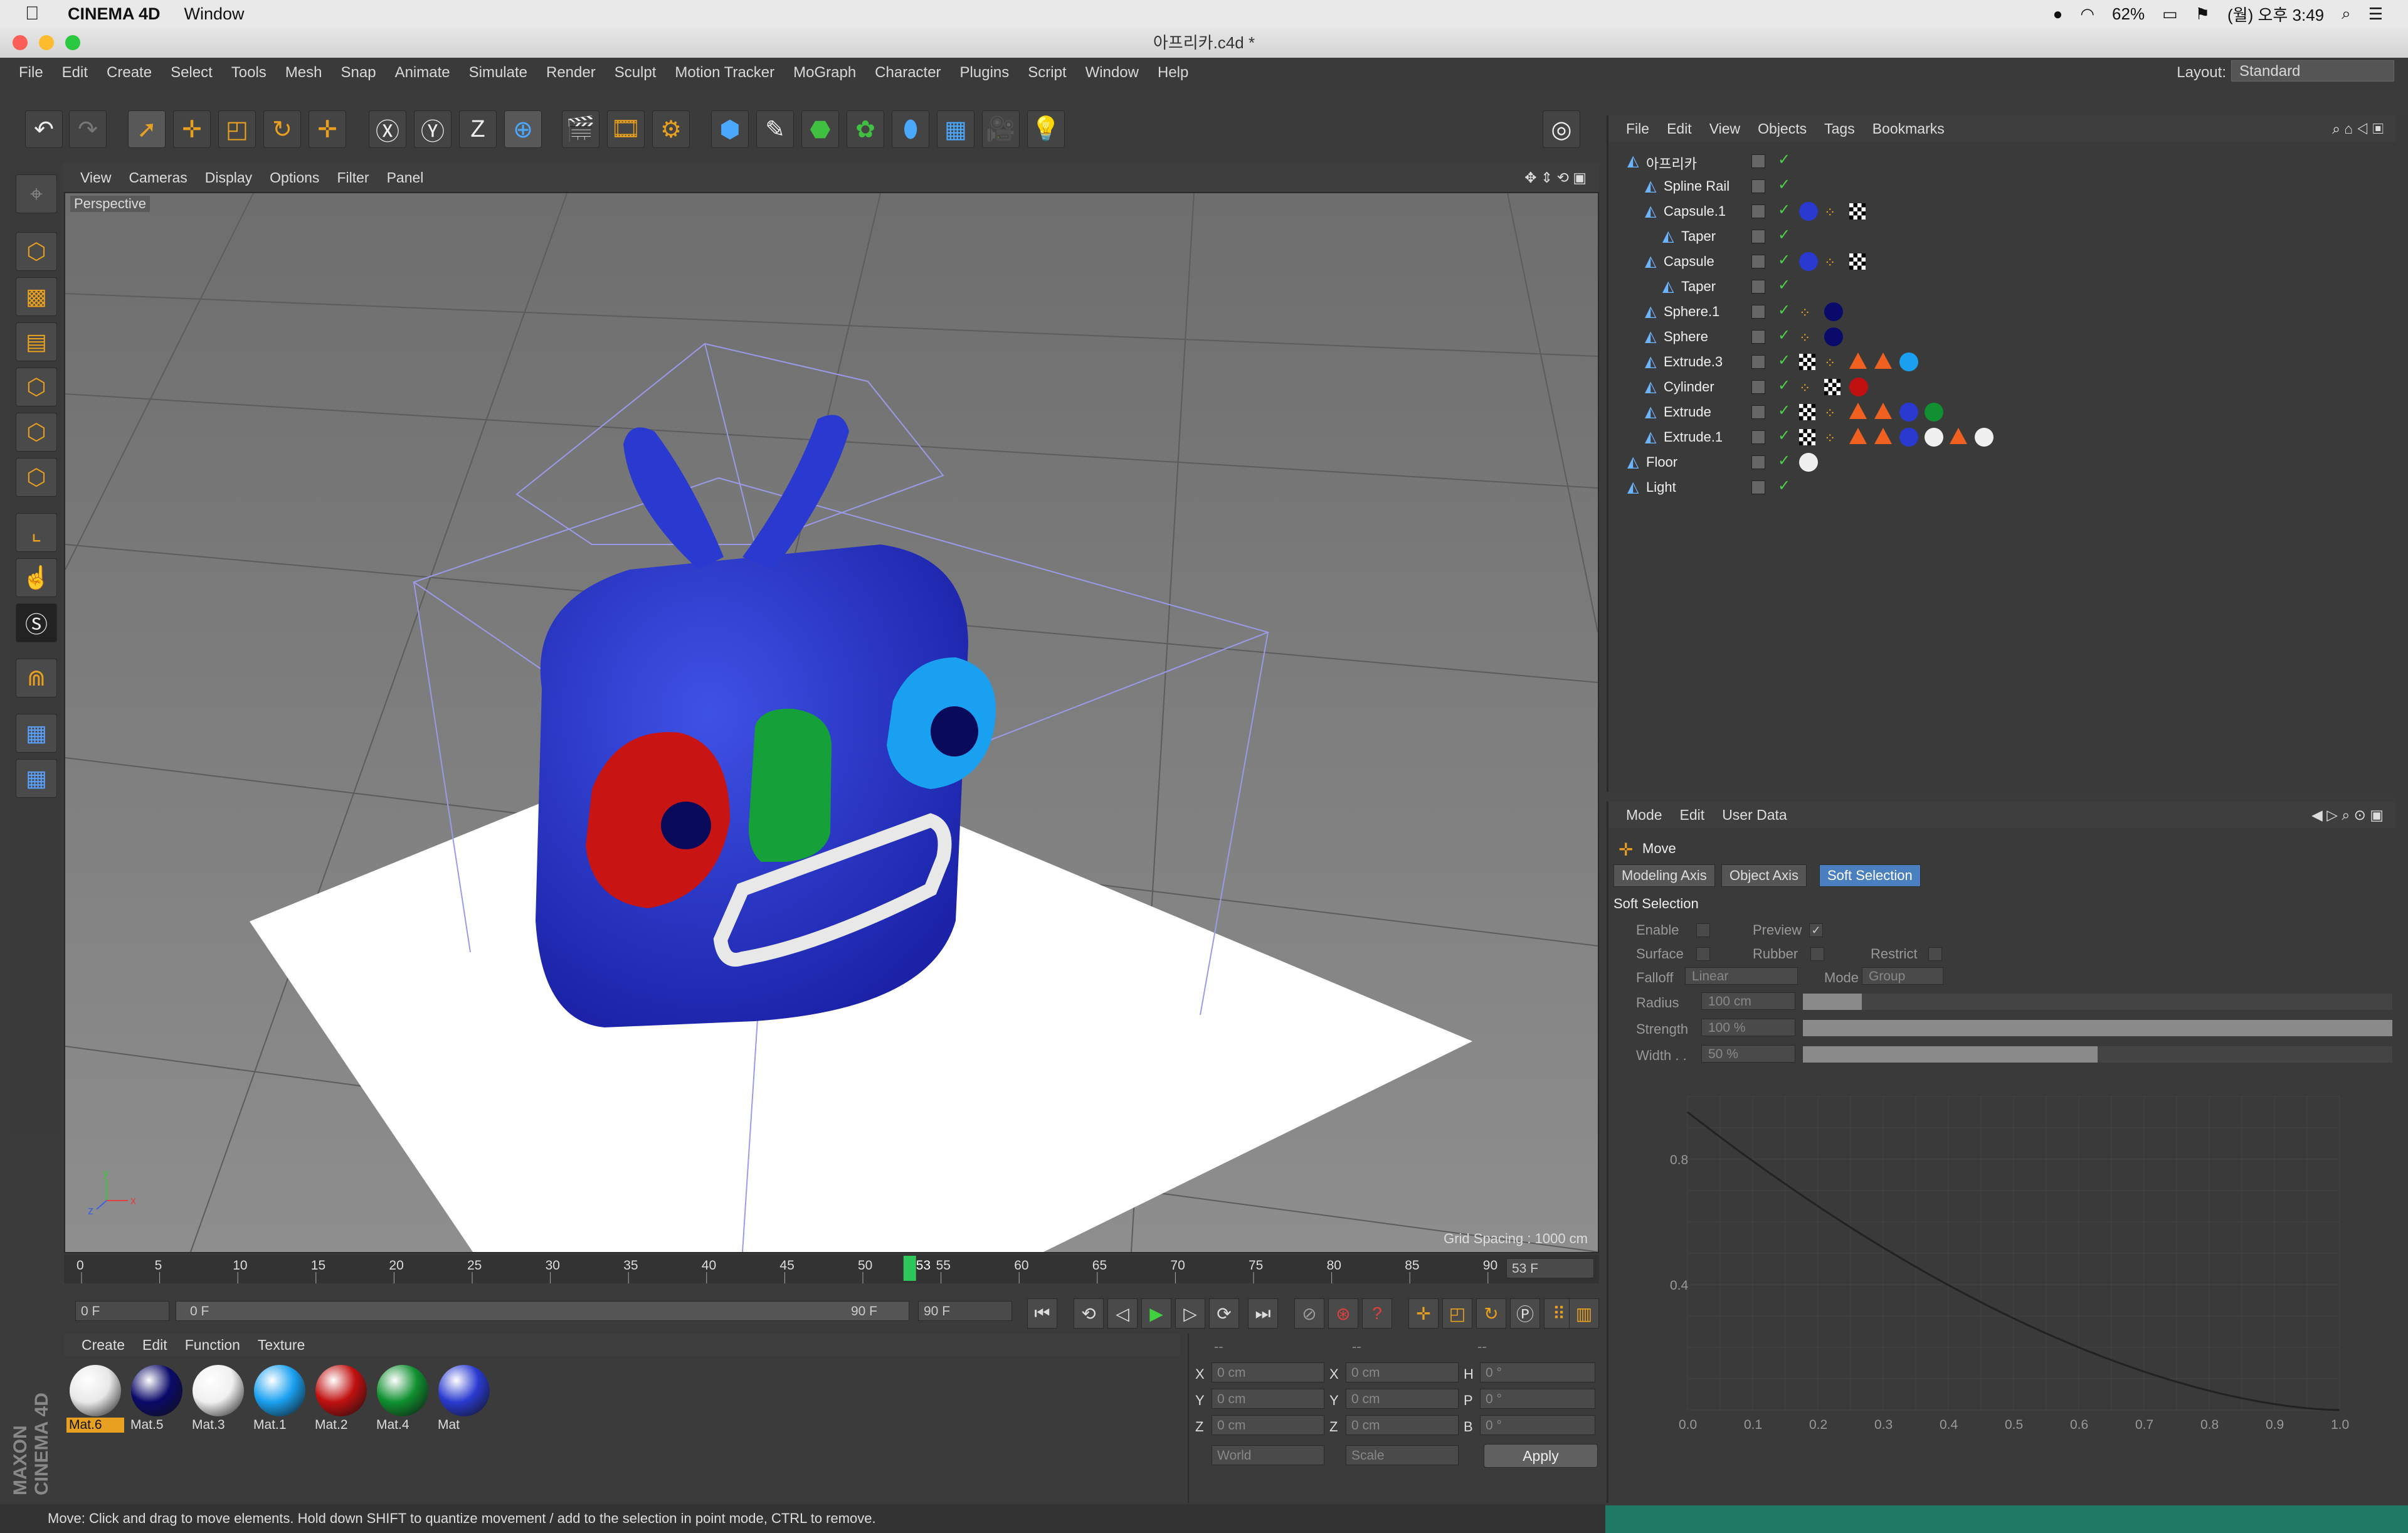  Describe the element at coordinates (2358, 128) in the screenshot. I see `object-search-icon: ⌕ ⌂ ◁ ▣` at that location.